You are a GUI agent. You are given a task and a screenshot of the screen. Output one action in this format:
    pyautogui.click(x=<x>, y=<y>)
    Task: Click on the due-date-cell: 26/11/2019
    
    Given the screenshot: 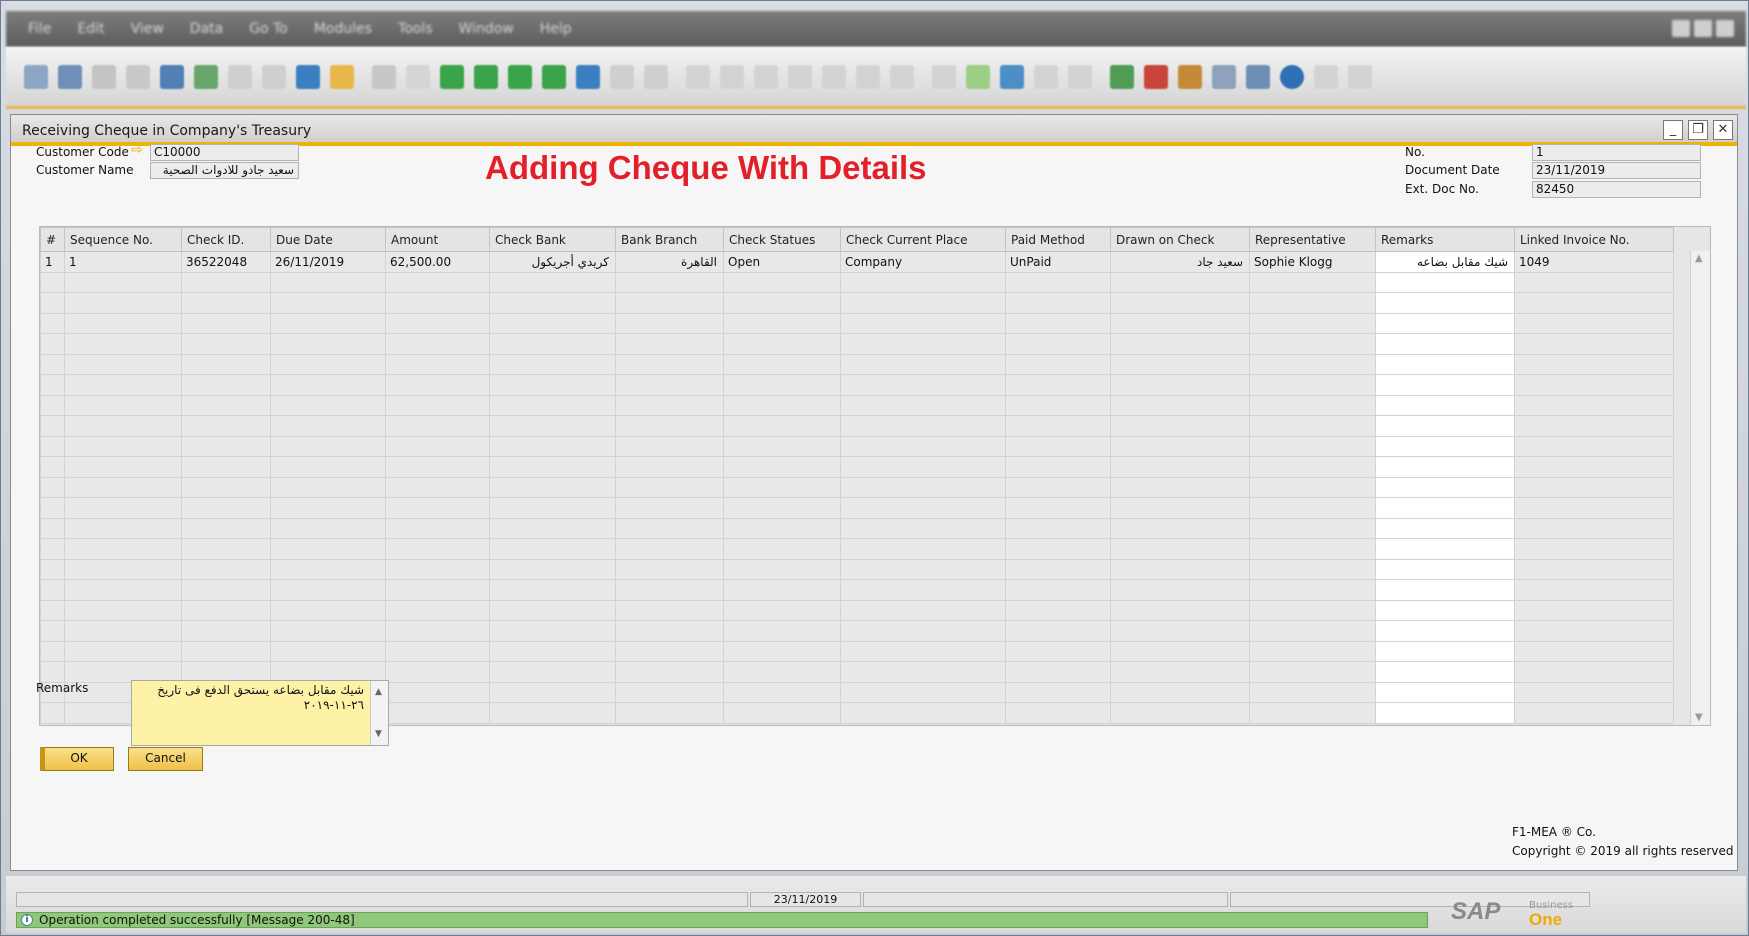 What is the action you would take?
    pyautogui.click(x=328, y=262)
    